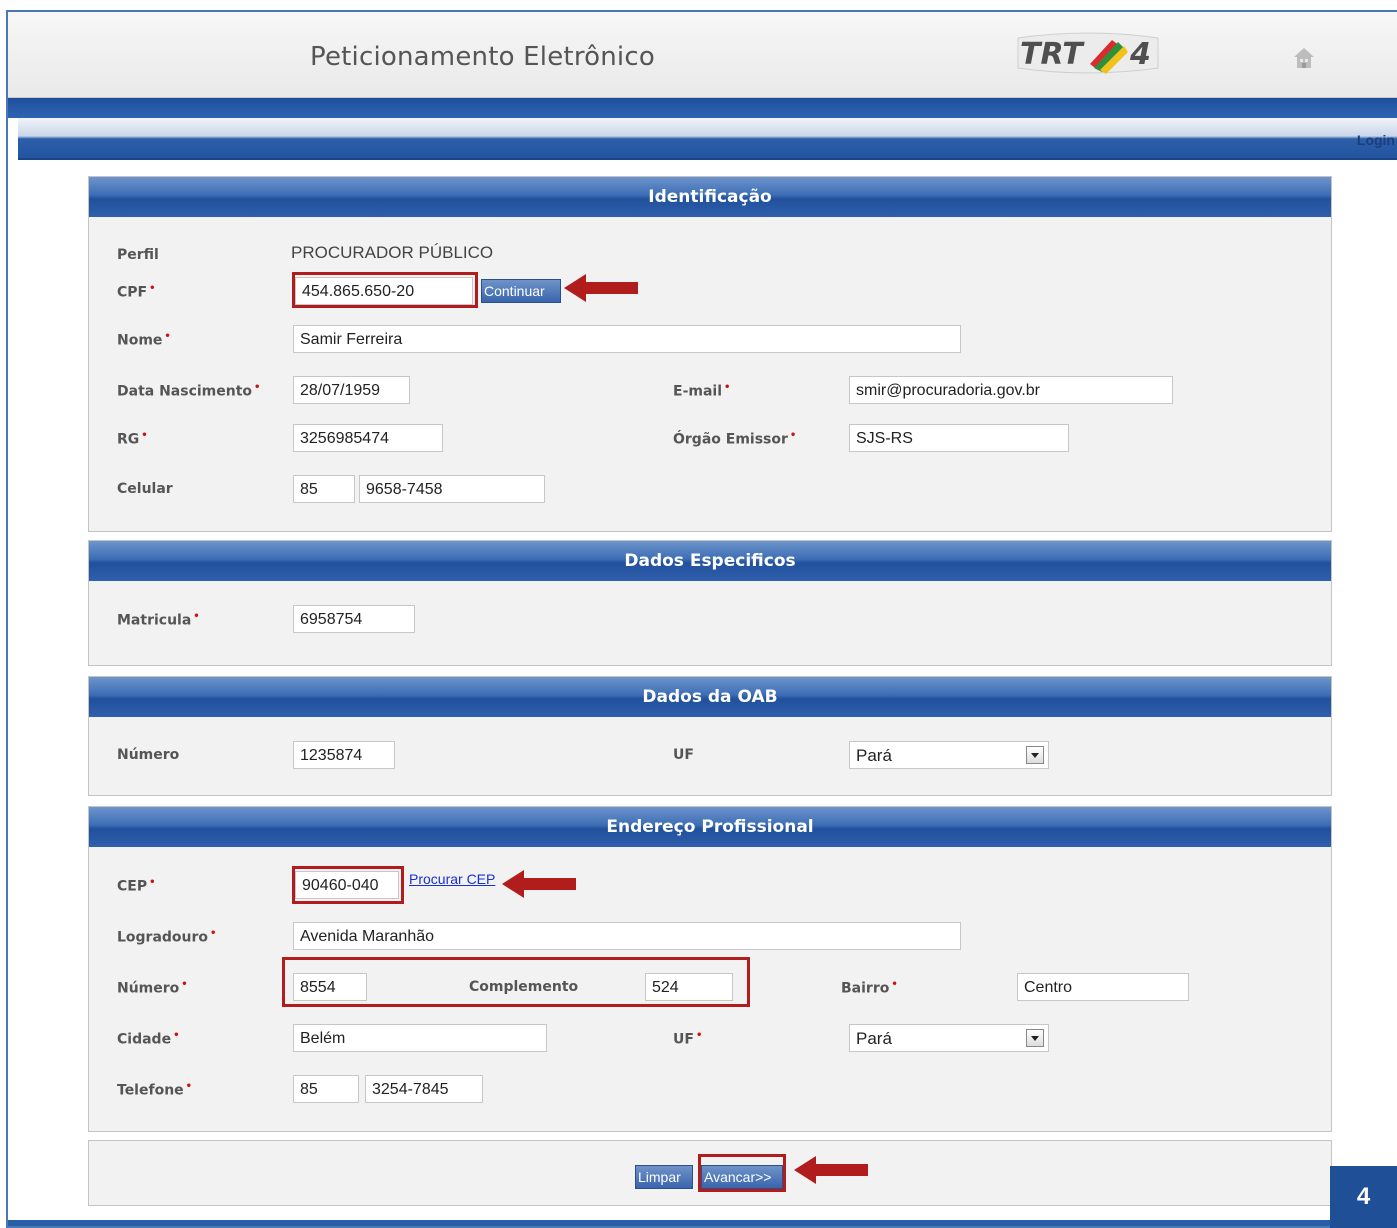 The height and width of the screenshot is (1228, 1397). Describe the element at coordinates (710, 197) in the screenshot. I see `section-title: Identificação` at that location.